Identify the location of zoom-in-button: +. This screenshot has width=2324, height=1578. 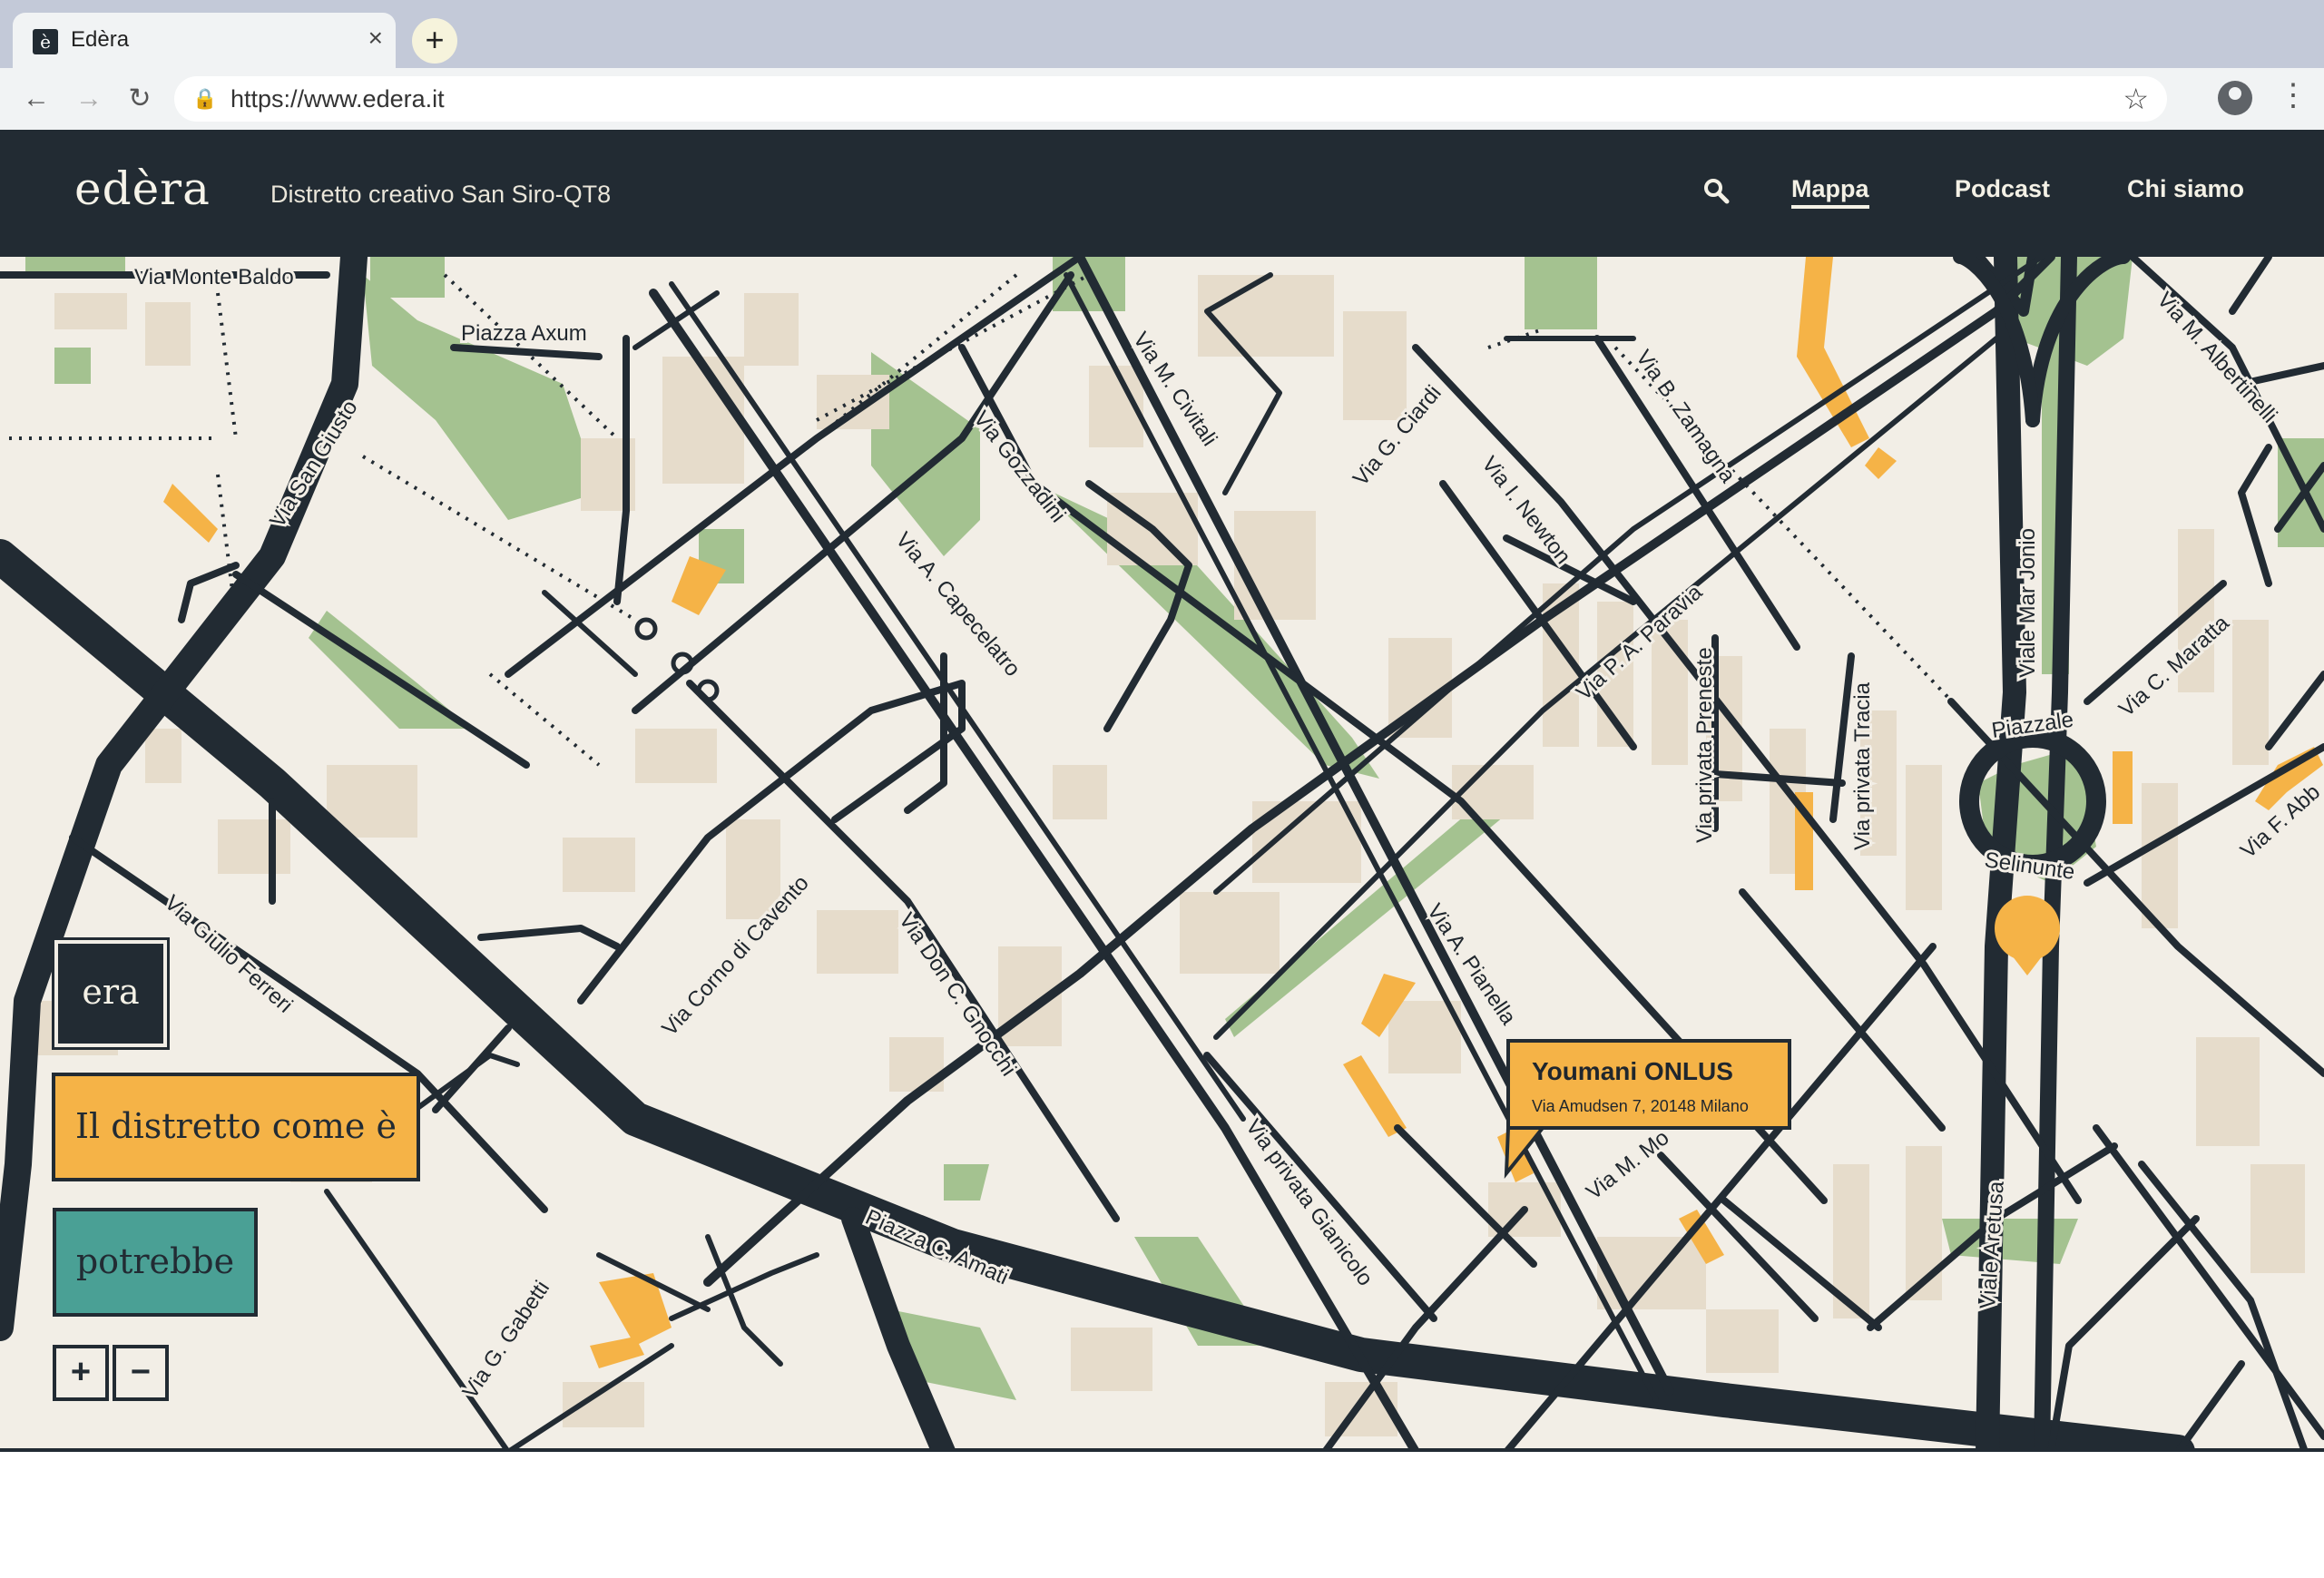
(81, 1373).